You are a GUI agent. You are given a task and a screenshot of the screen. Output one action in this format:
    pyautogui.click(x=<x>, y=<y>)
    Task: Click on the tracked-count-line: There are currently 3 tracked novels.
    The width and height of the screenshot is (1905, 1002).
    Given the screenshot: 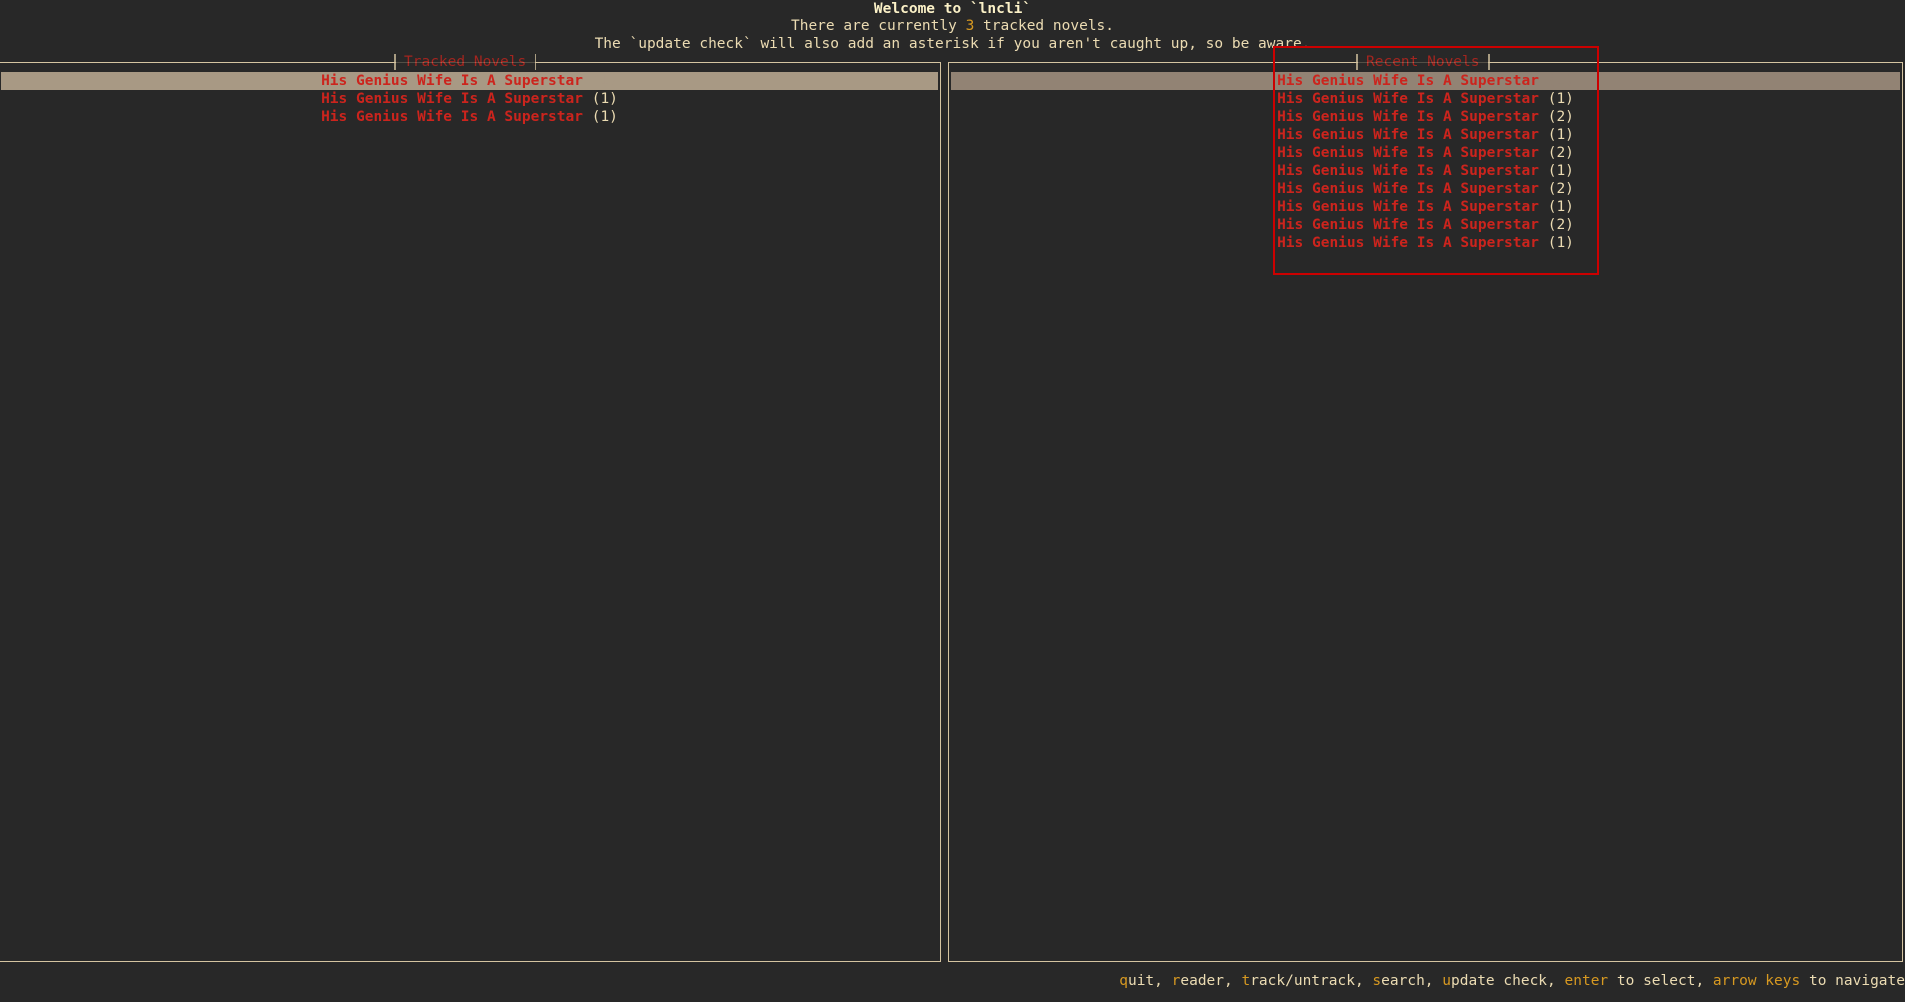 What is the action you would take?
    pyautogui.click(x=952, y=26)
    